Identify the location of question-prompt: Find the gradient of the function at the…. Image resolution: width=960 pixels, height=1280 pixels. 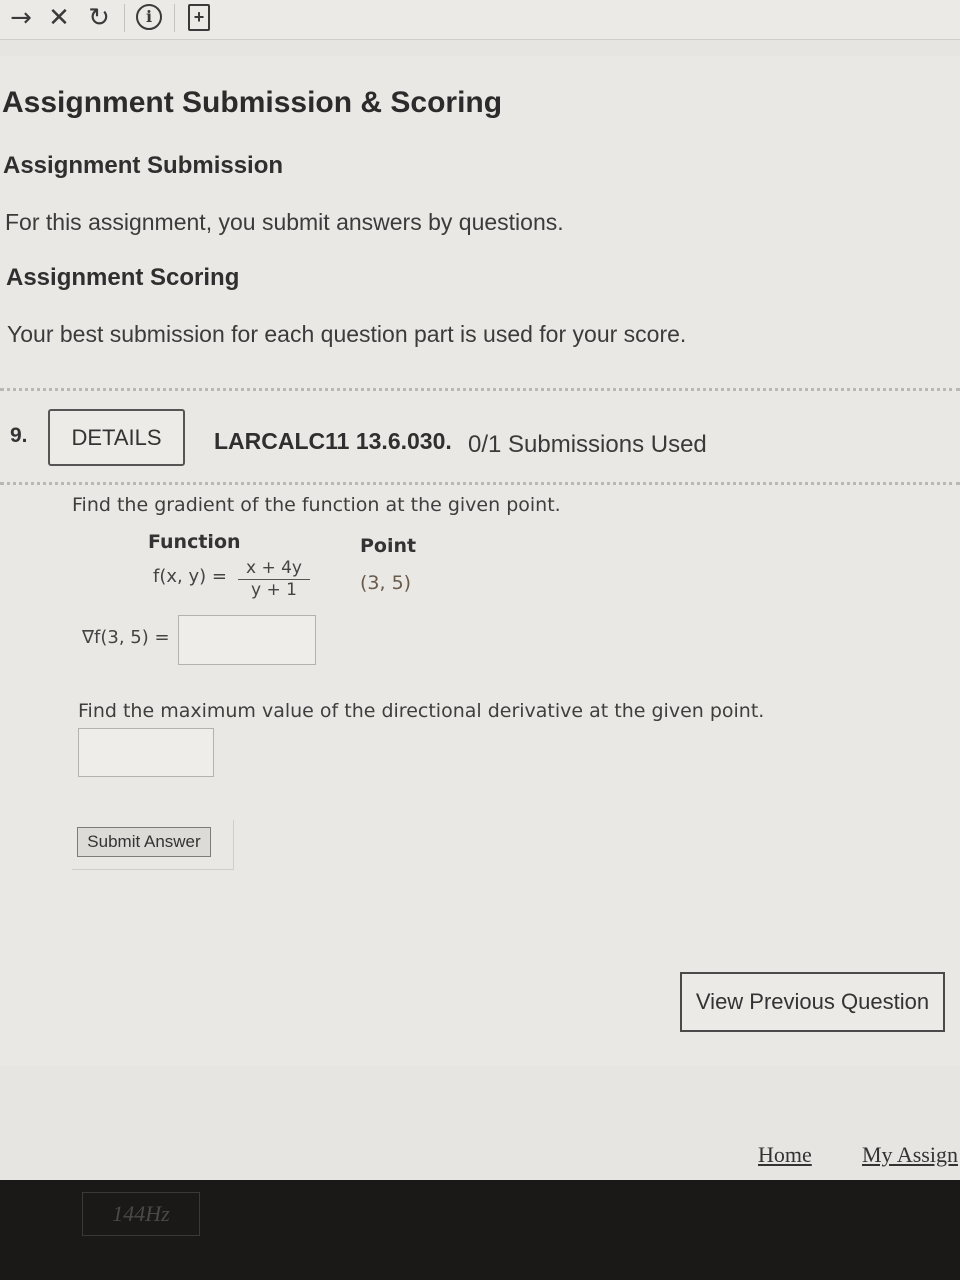
(316, 505).